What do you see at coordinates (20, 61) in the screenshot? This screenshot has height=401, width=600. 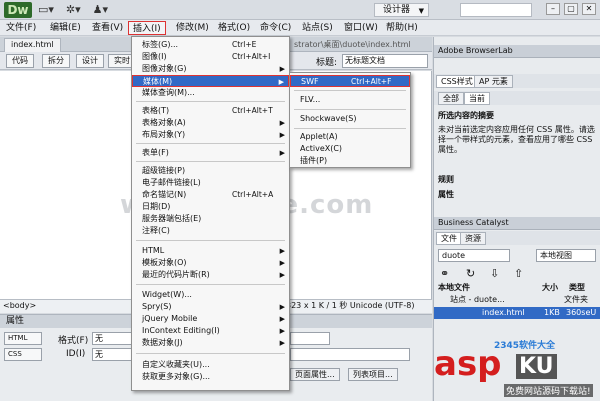 I see `code-view-button: 代码` at bounding box center [20, 61].